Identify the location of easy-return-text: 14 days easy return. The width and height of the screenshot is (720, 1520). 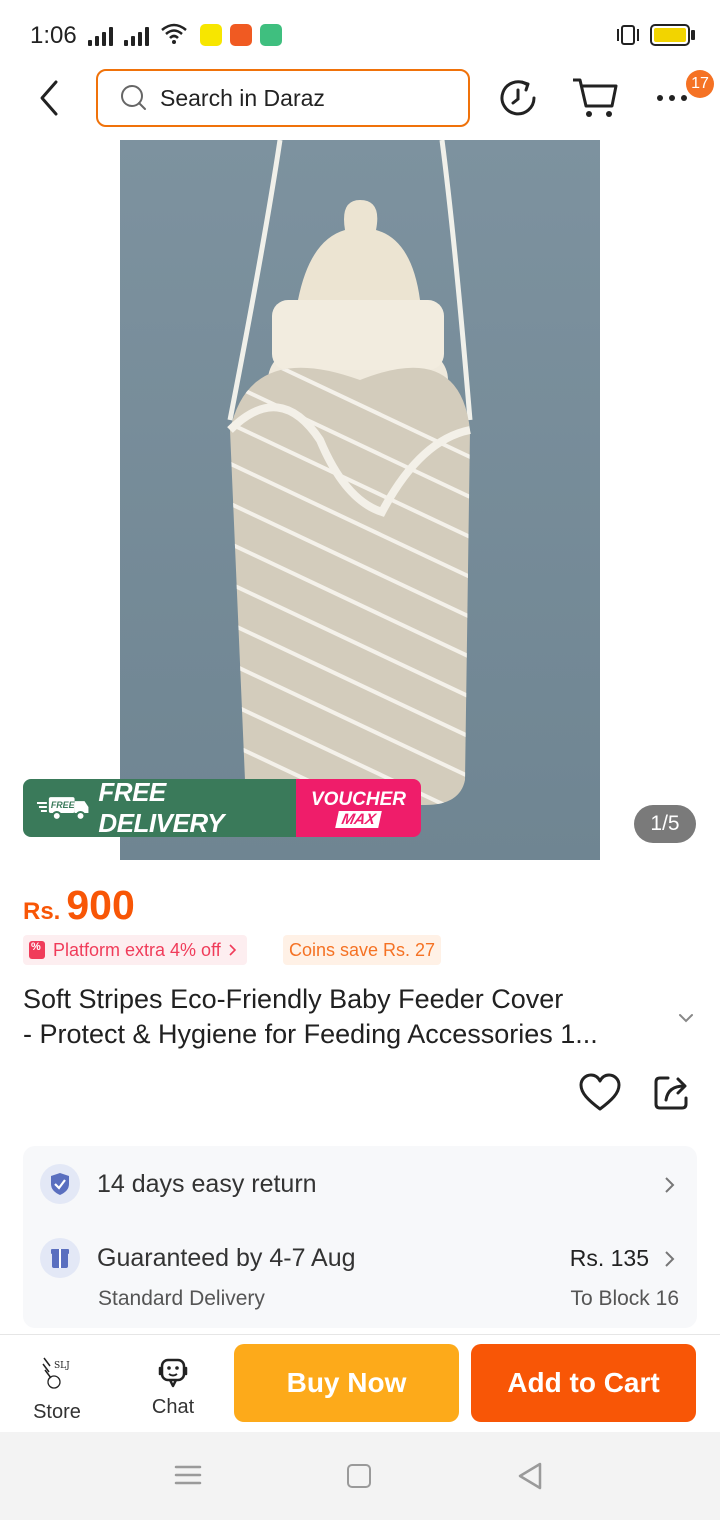
(207, 1184).